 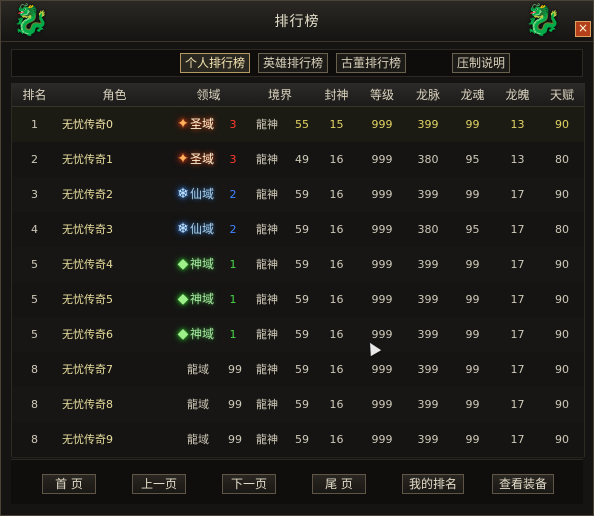 What do you see at coordinates (34, 95) in the screenshot?
I see `header-rank: 排名` at bounding box center [34, 95].